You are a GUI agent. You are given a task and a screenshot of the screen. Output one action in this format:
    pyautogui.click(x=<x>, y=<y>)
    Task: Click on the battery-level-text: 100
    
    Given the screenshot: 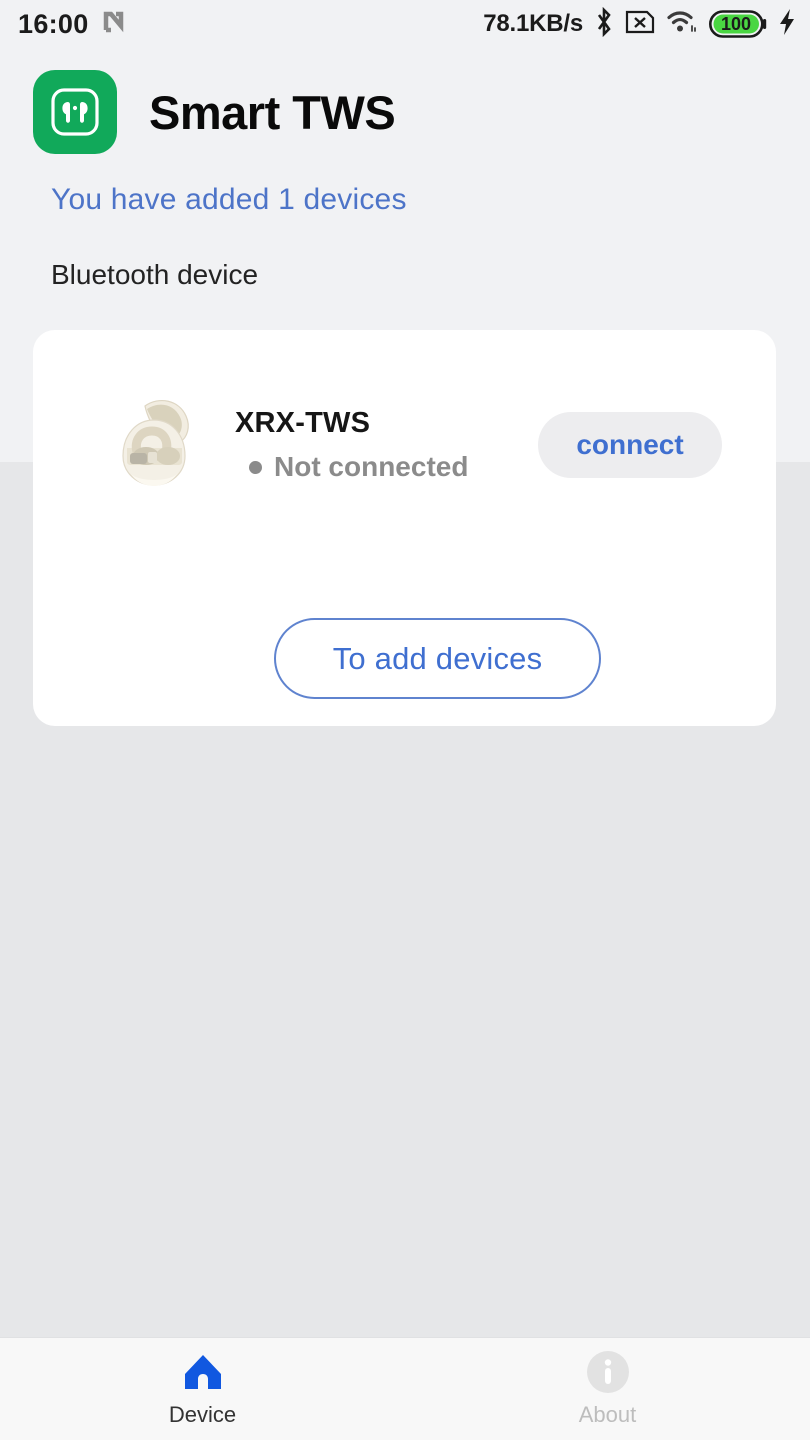 What is the action you would take?
    pyautogui.click(x=736, y=23)
    